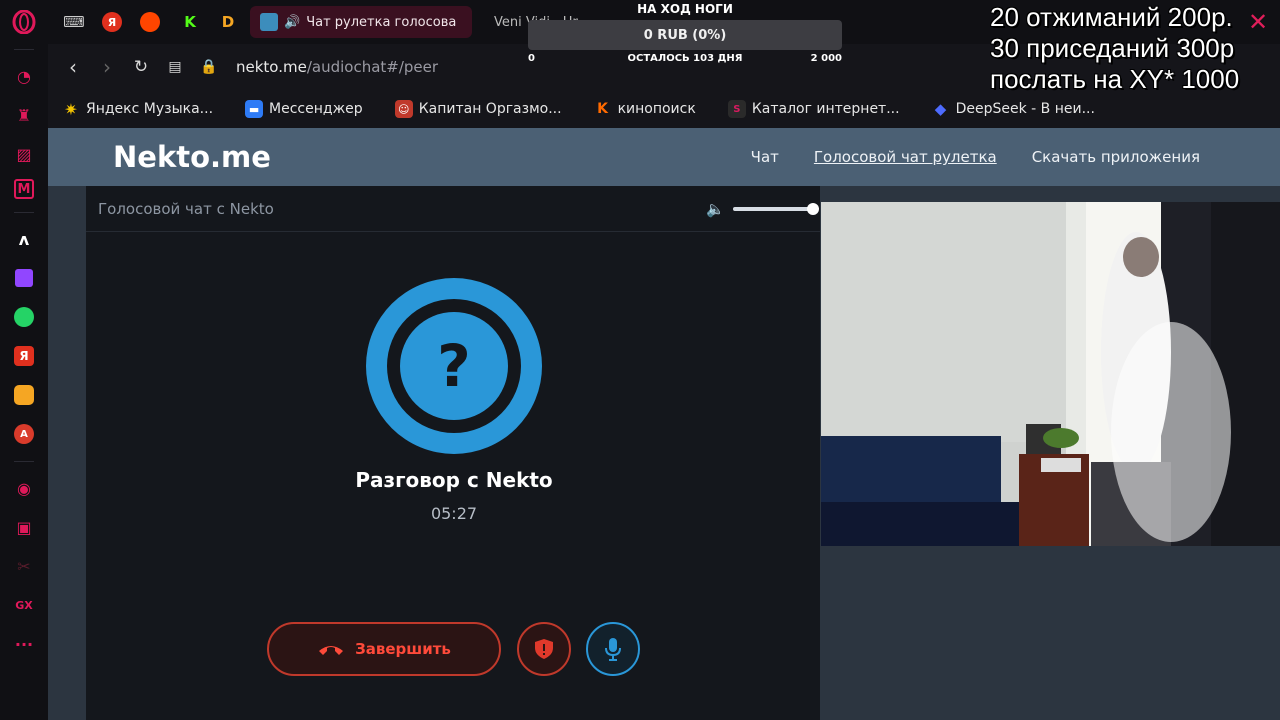  What do you see at coordinates (316, 109) in the screenshot?
I see `bookmark-label: Мессенджер` at bounding box center [316, 109].